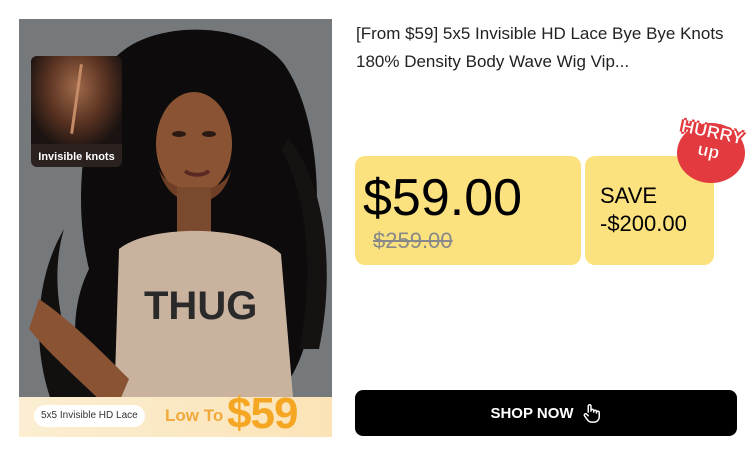 The width and height of the screenshot is (755, 456). What do you see at coordinates (262, 413) in the screenshot?
I see `promo-price: $59` at bounding box center [262, 413].